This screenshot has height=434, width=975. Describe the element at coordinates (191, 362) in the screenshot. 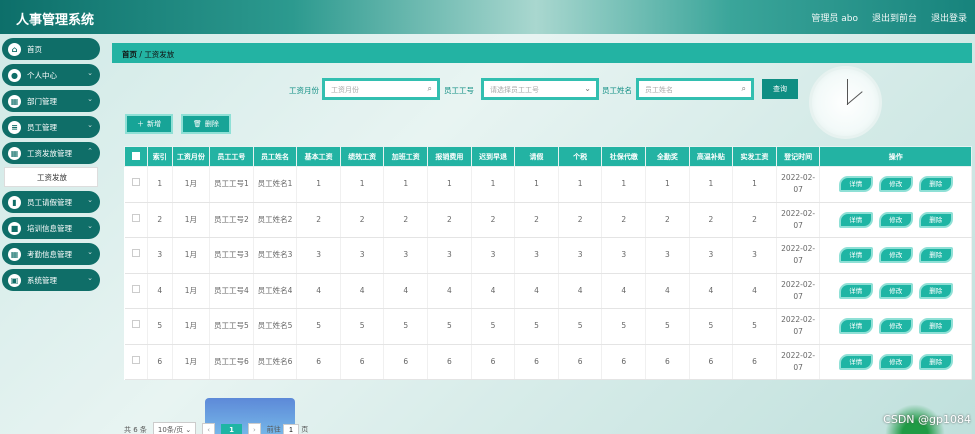

I see `table-cell: 1月` at that location.